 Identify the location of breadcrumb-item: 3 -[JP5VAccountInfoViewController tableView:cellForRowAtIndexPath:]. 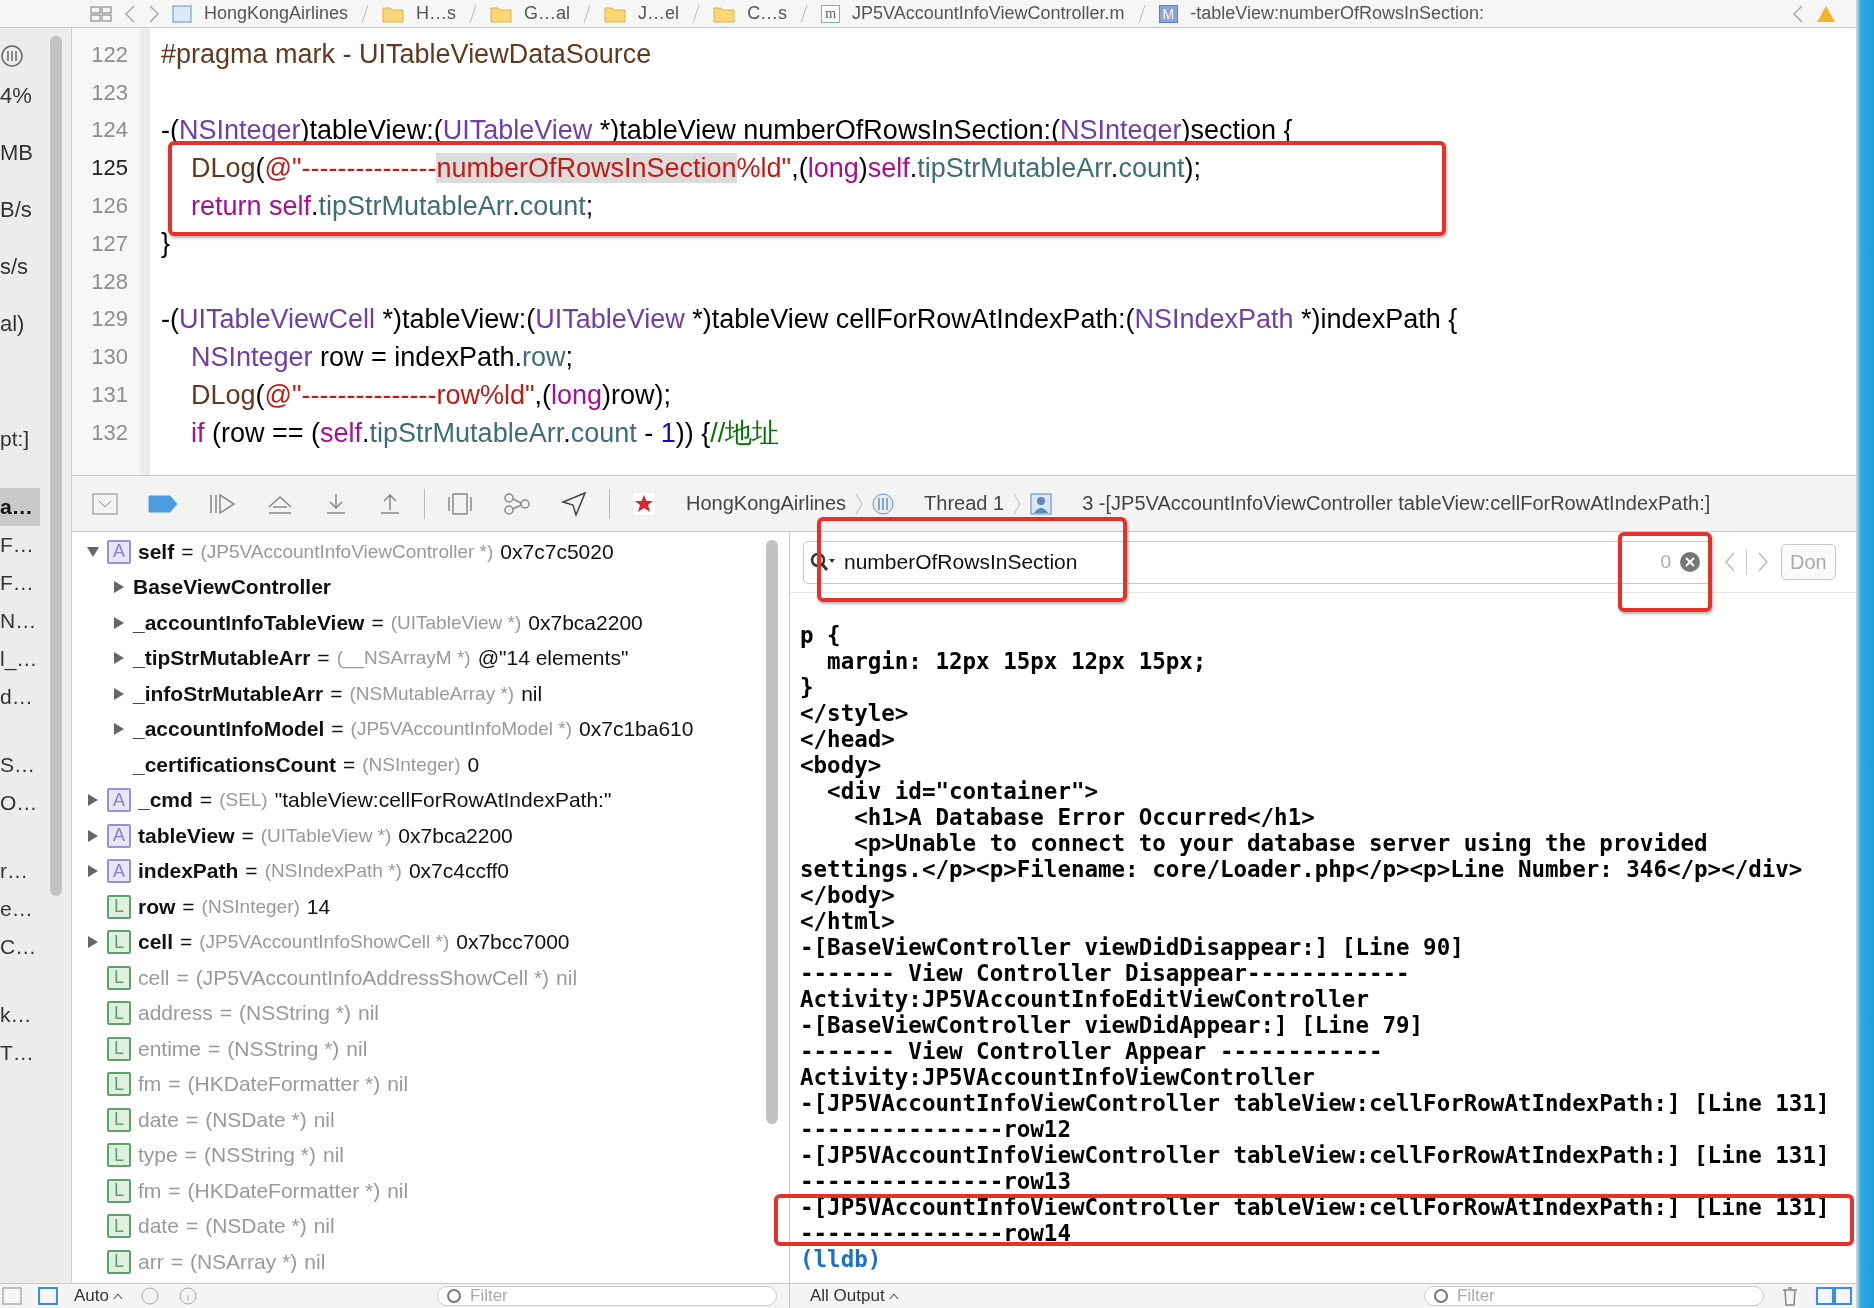
(1396, 503).